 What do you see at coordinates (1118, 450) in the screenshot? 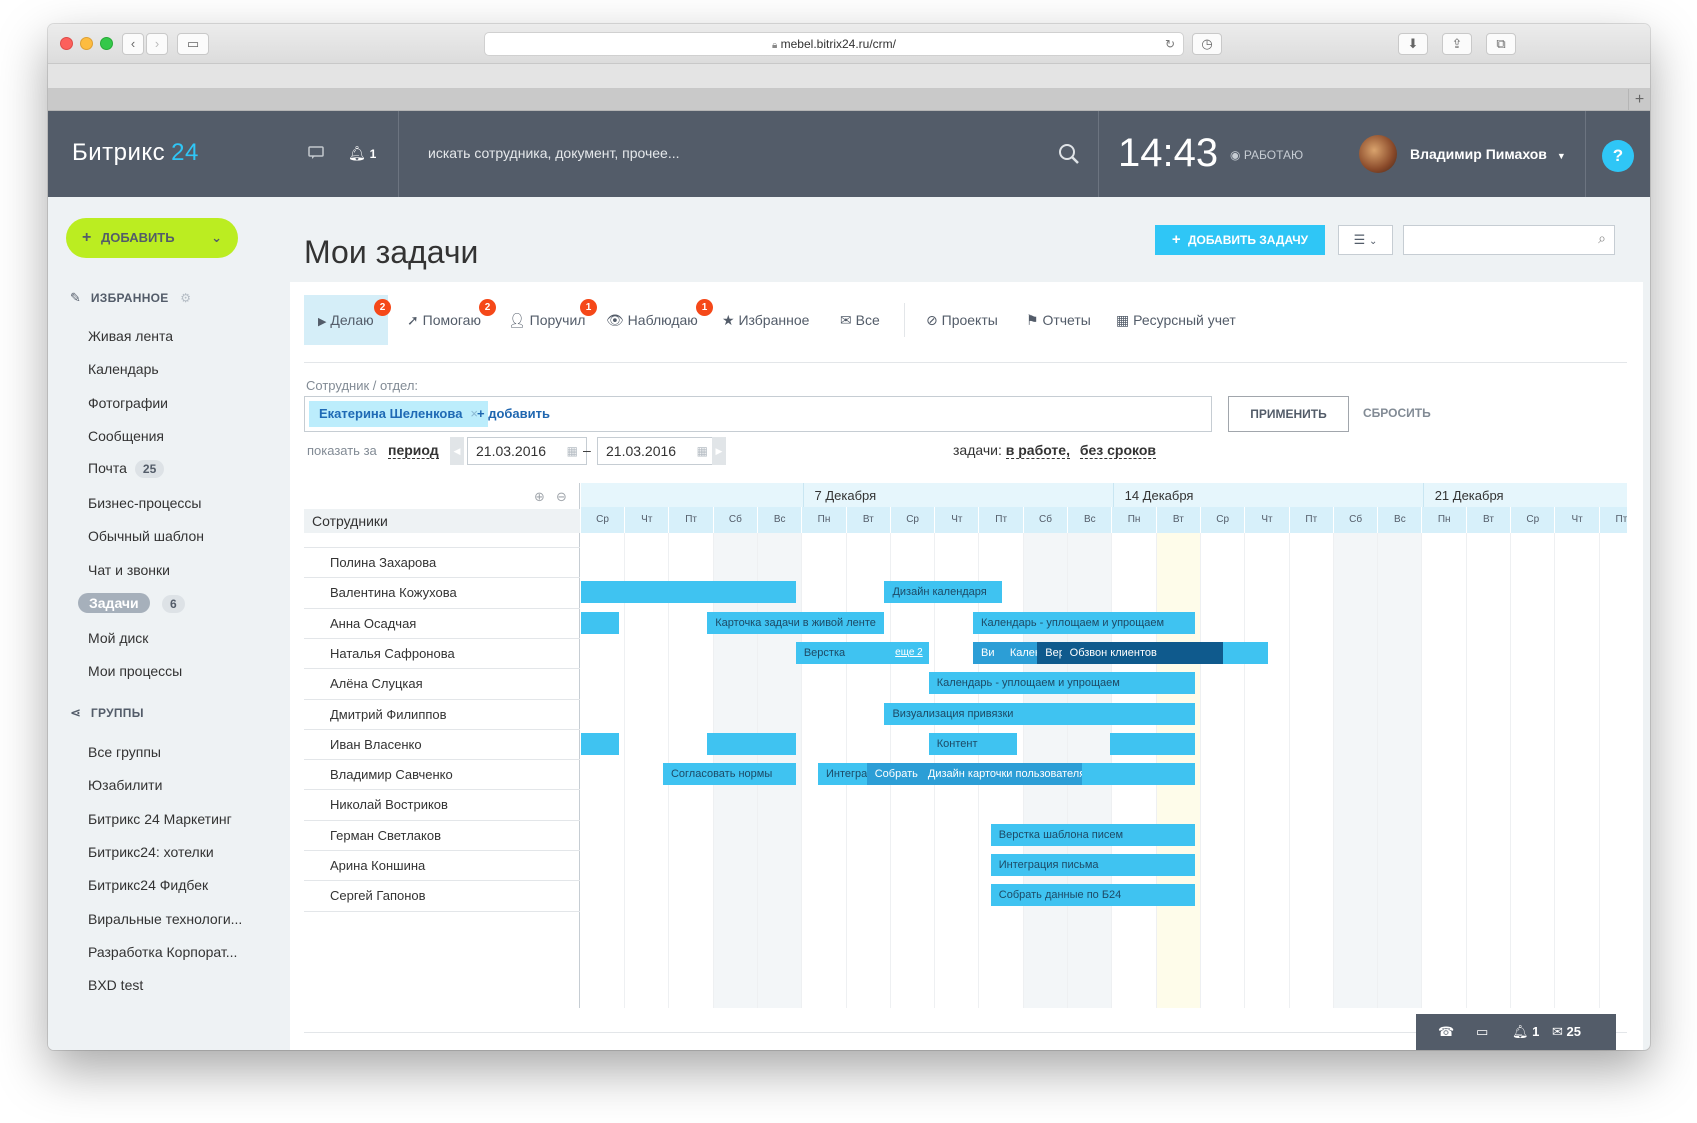
I see `no-deadline-link: без сроков` at bounding box center [1118, 450].